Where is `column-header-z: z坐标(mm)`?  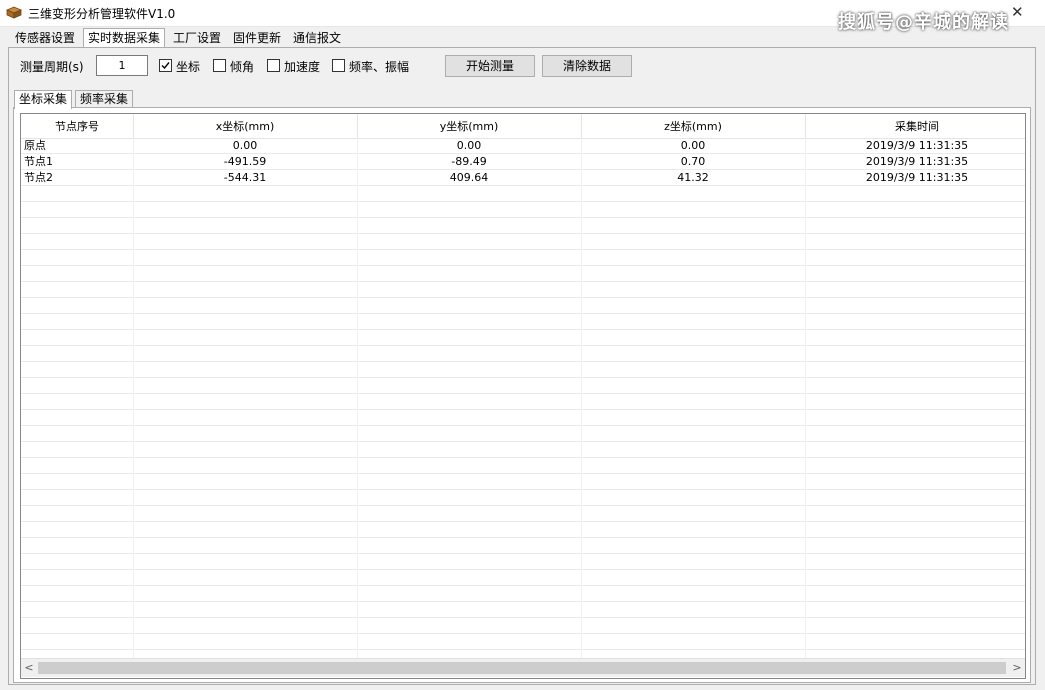 column-header-z: z坐标(mm) is located at coordinates (693, 126).